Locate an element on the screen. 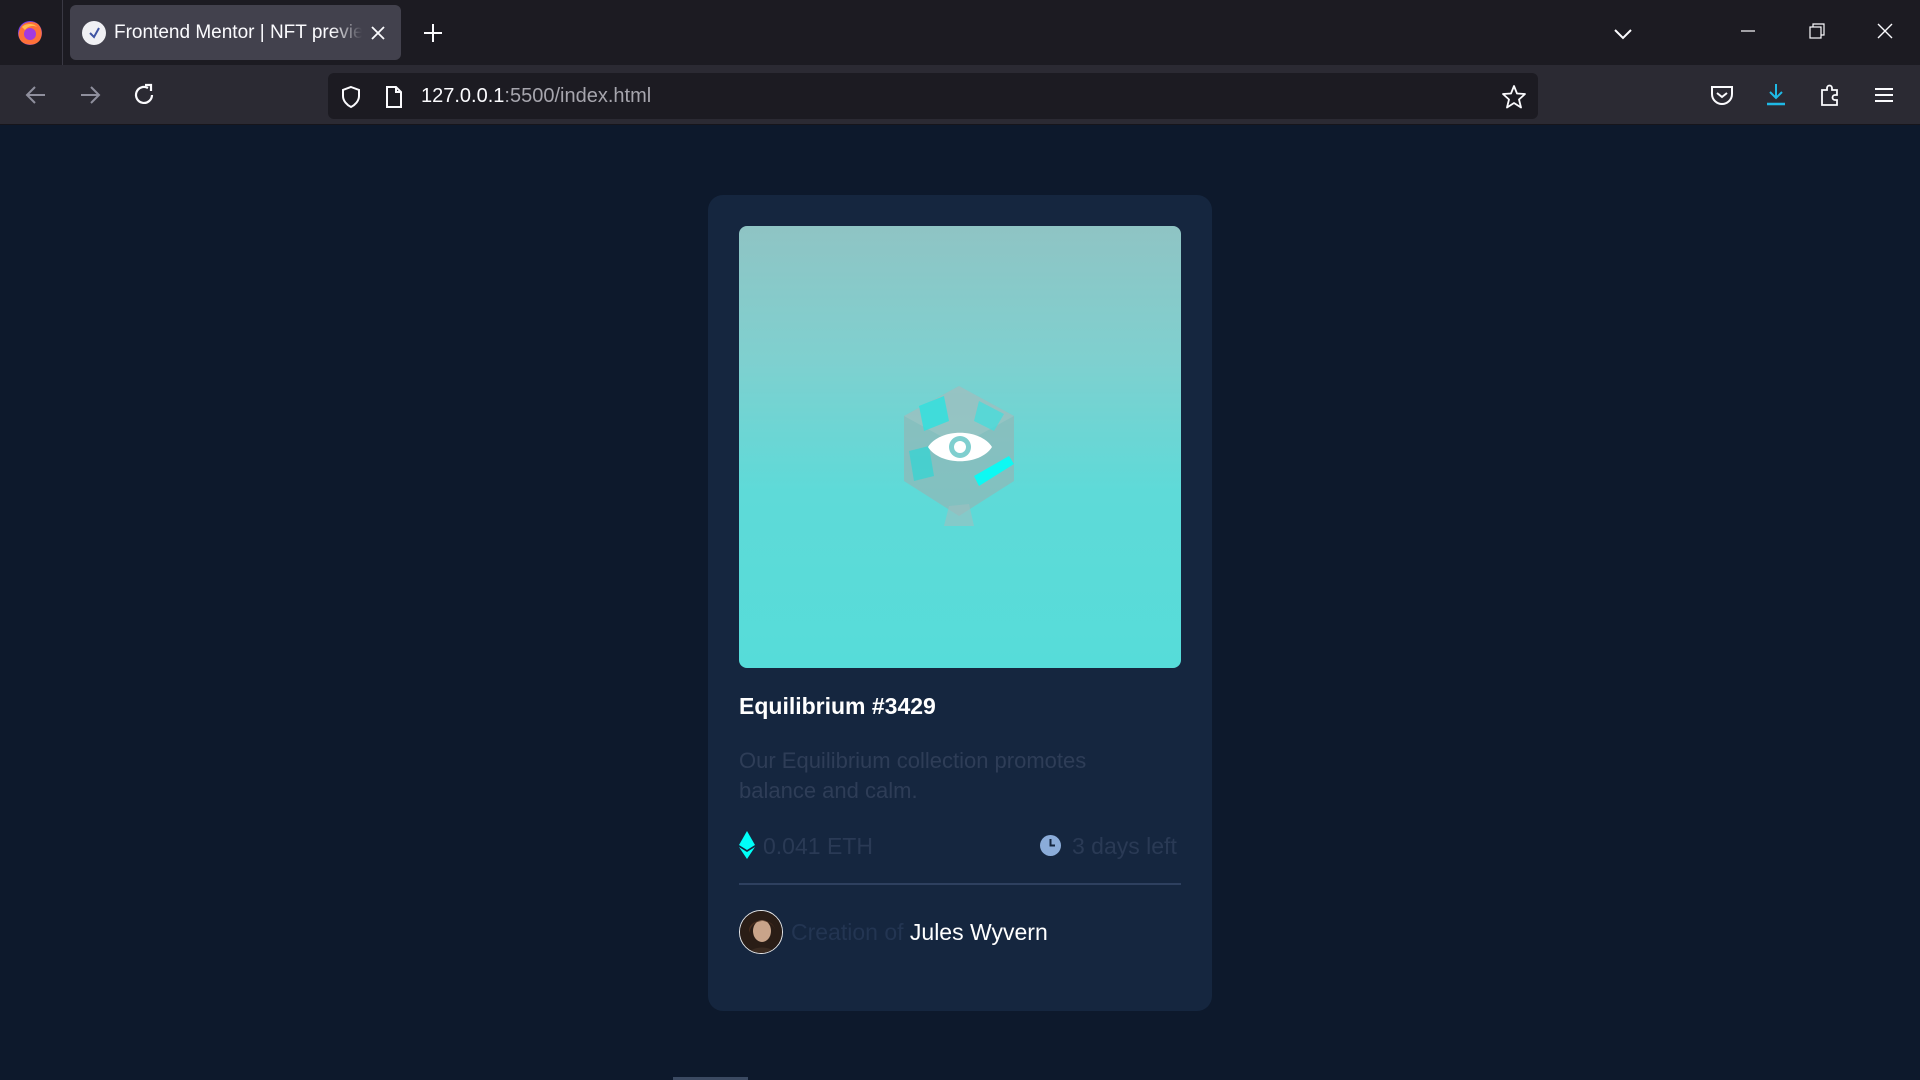 This screenshot has height=1080, width=1920. frontend-mentor-favicon-icon is located at coordinates (94, 33).